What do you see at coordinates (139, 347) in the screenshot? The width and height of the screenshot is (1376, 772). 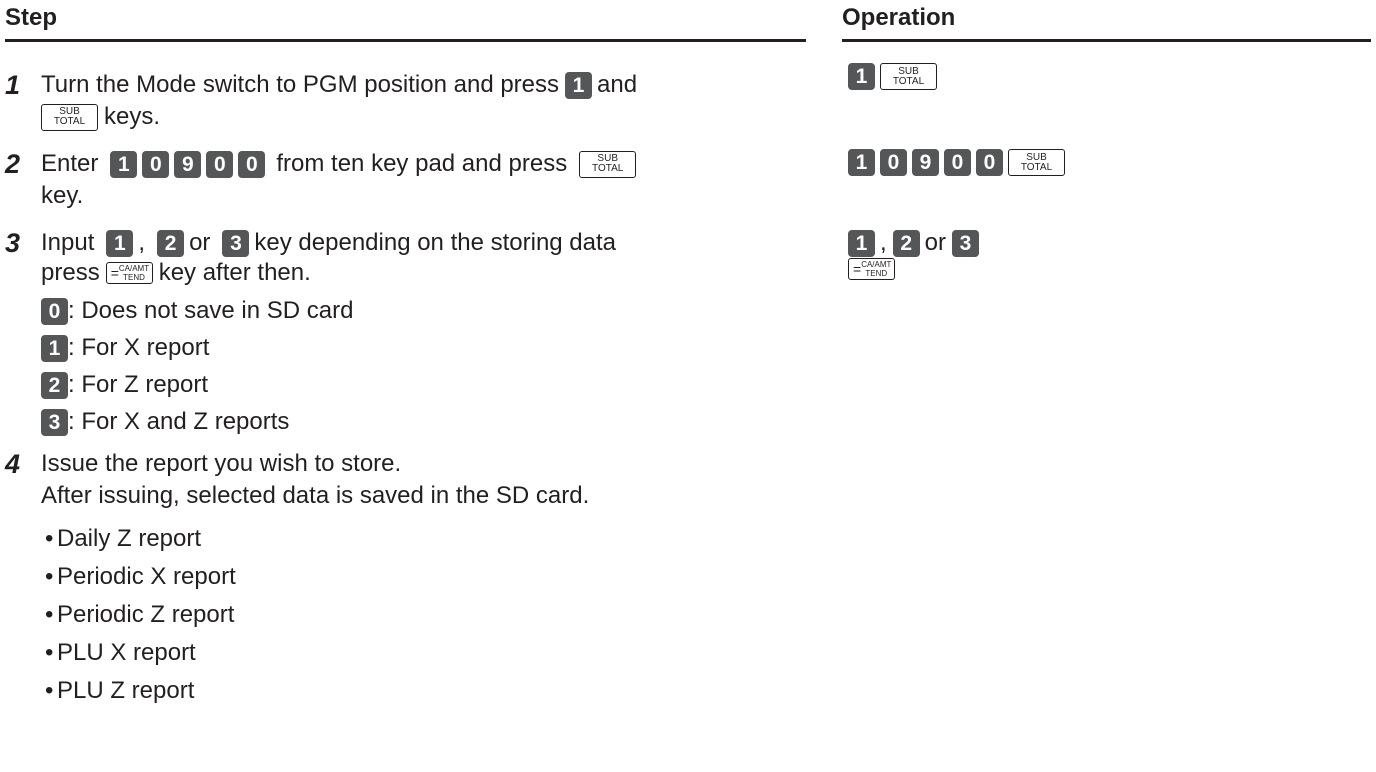 I see `option-text: : For X report` at bounding box center [139, 347].